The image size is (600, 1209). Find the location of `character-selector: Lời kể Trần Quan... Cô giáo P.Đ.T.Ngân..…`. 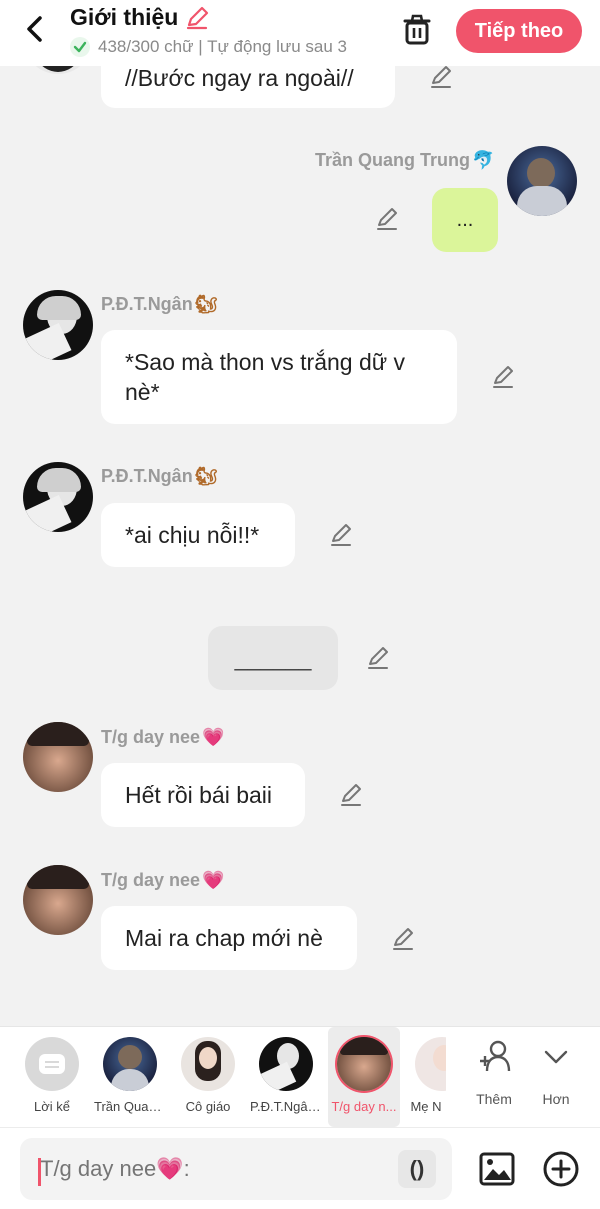

character-selector: Lời kể Trần Quan... Cô giáo P.Đ.T.Ngân..… is located at coordinates (300, 1076).